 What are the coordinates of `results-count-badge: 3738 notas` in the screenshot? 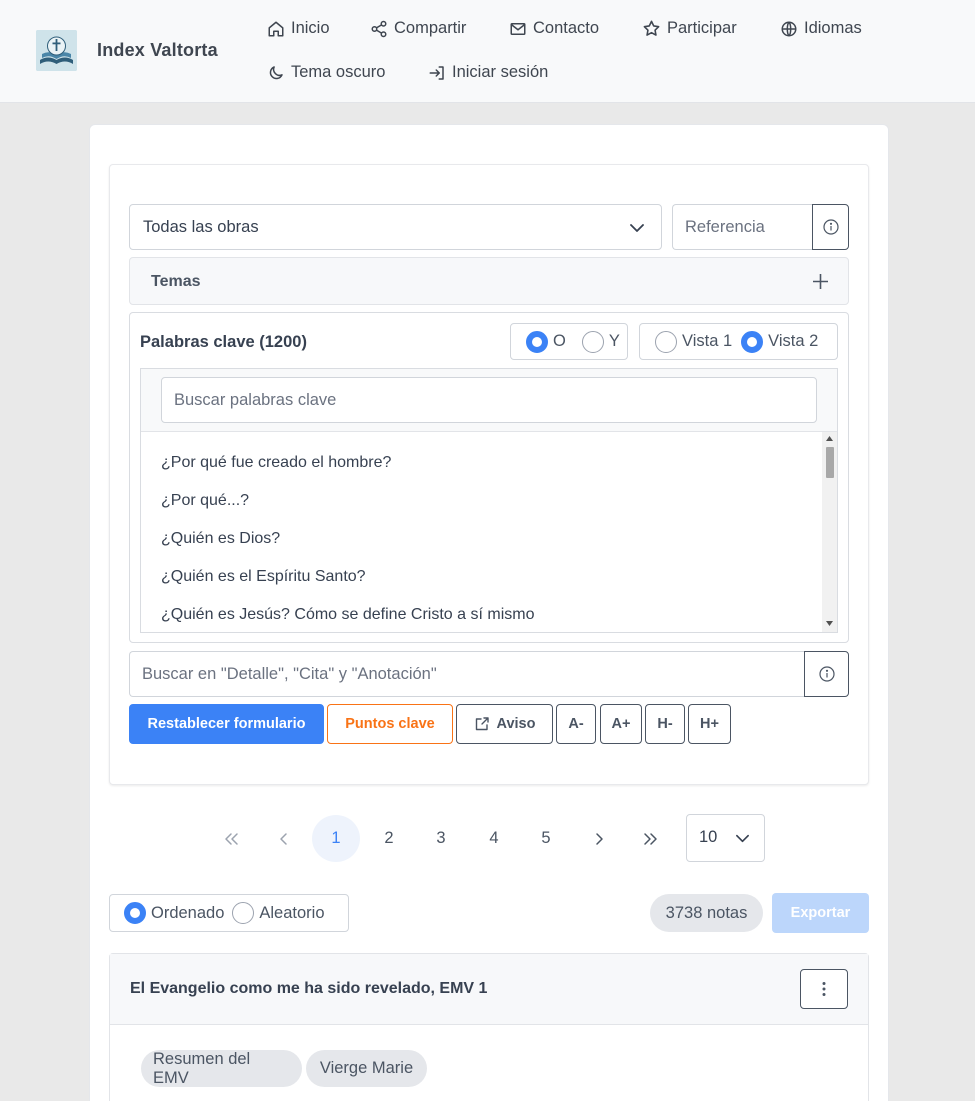 It's located at (706, 913).